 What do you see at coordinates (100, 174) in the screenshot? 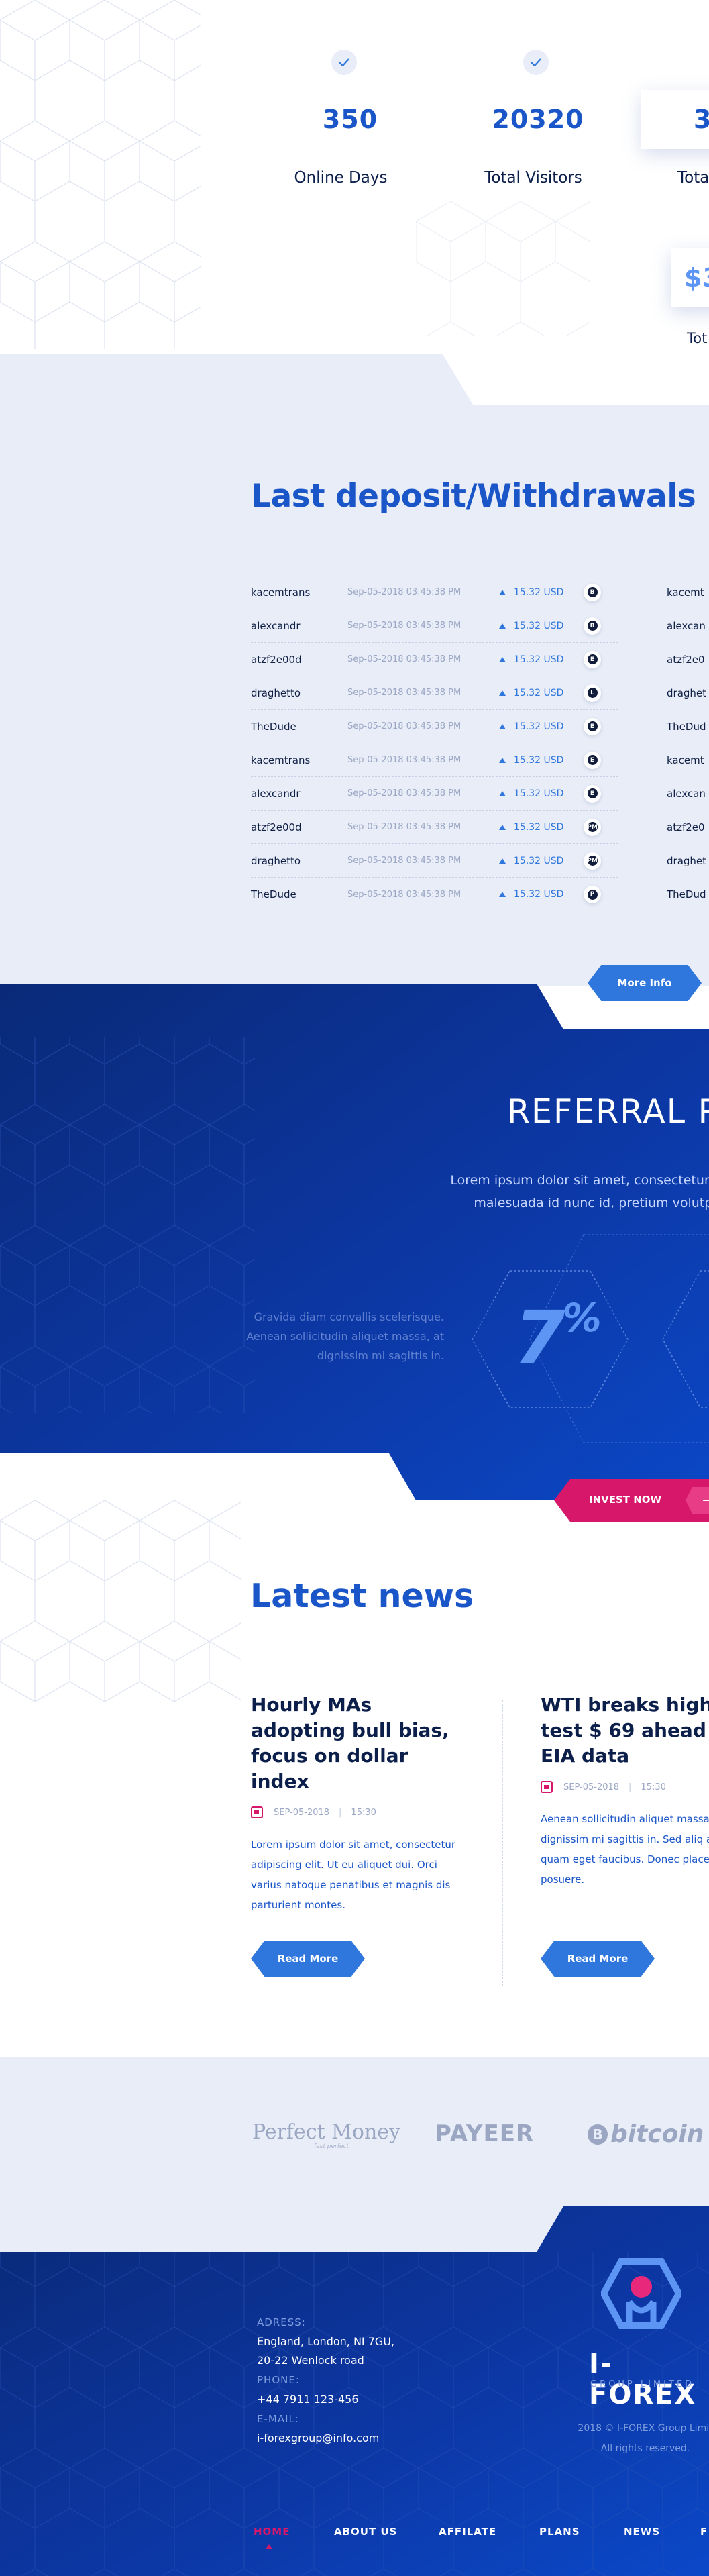
I see `hex-pattern-top` at bounding box center [100, 174].